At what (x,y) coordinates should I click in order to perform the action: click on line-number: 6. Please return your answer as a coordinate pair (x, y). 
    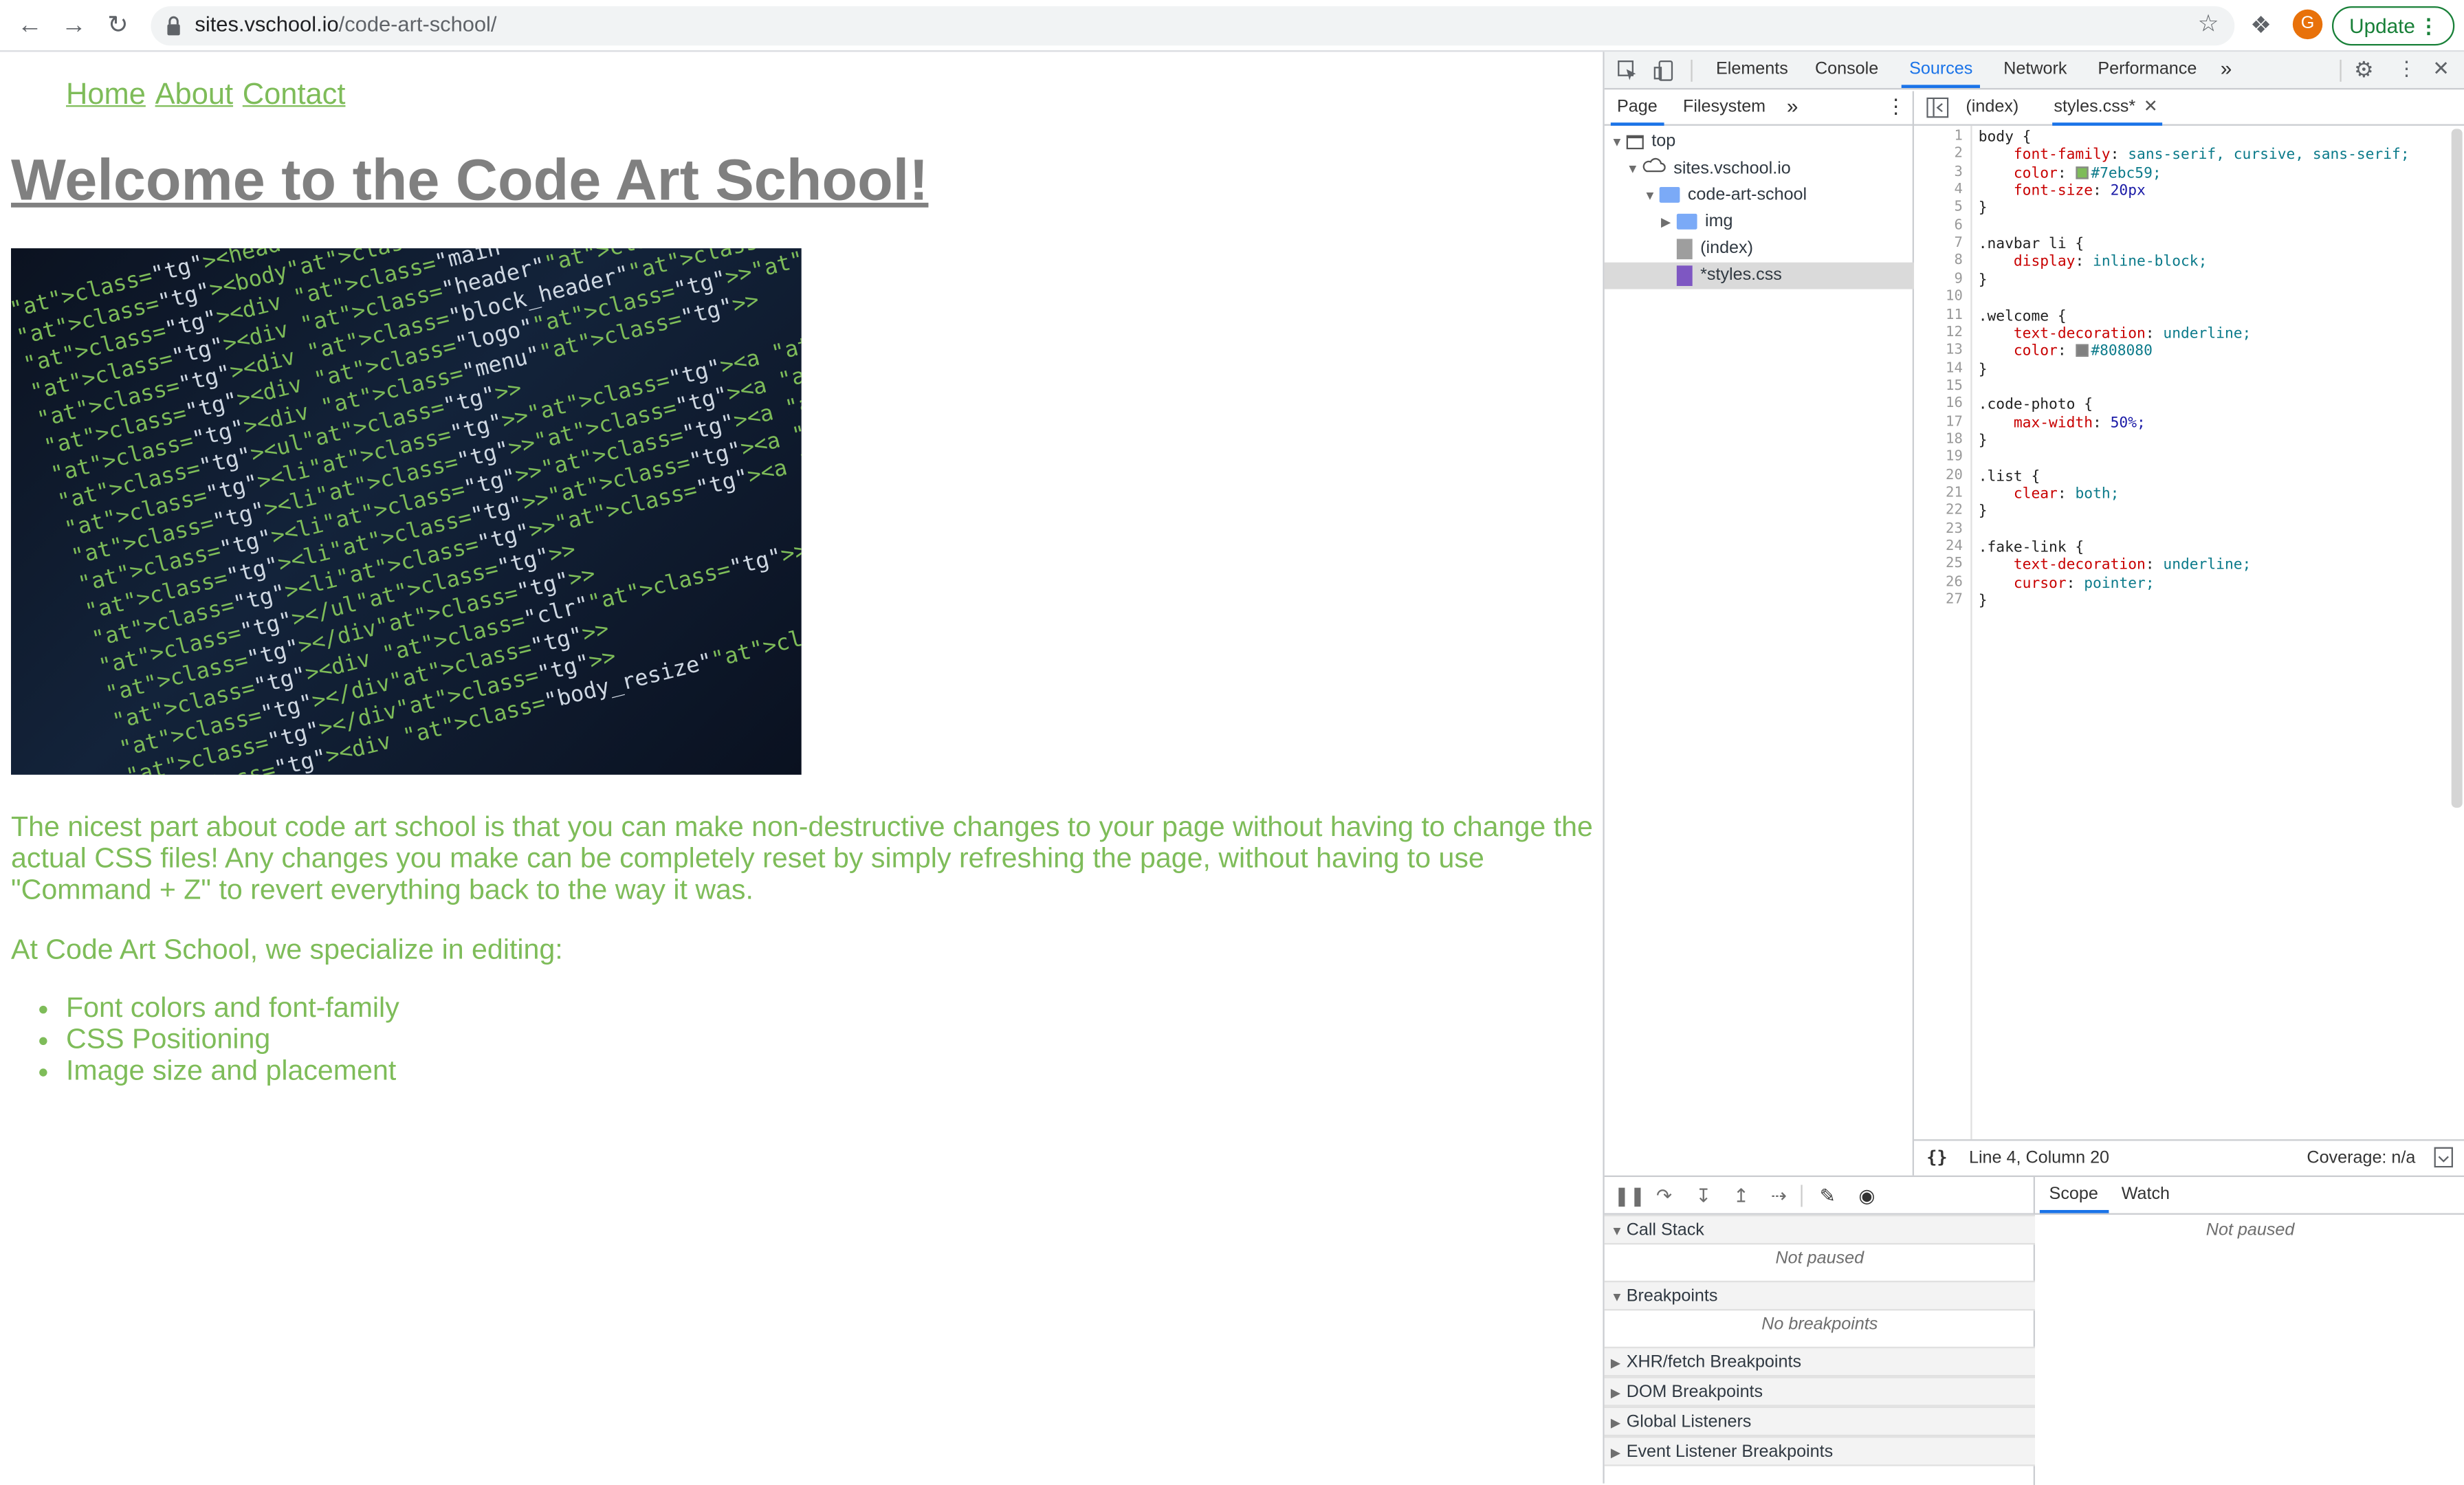
    Looking at the image, I should click on (1959, 226).